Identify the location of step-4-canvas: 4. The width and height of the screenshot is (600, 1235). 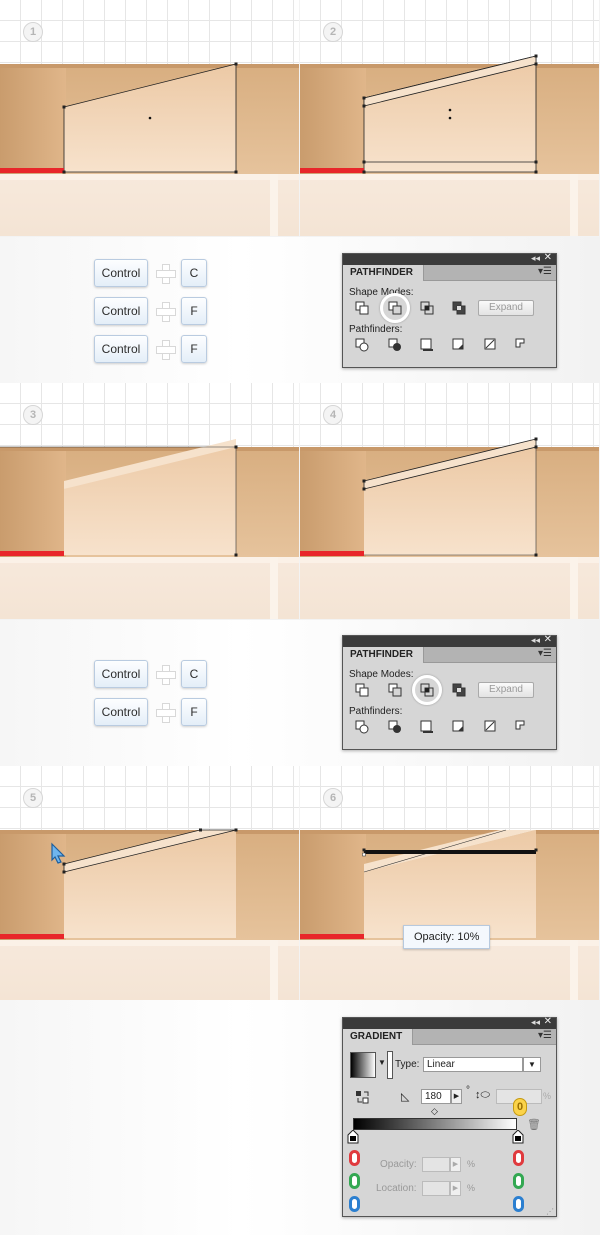
(449, 501).